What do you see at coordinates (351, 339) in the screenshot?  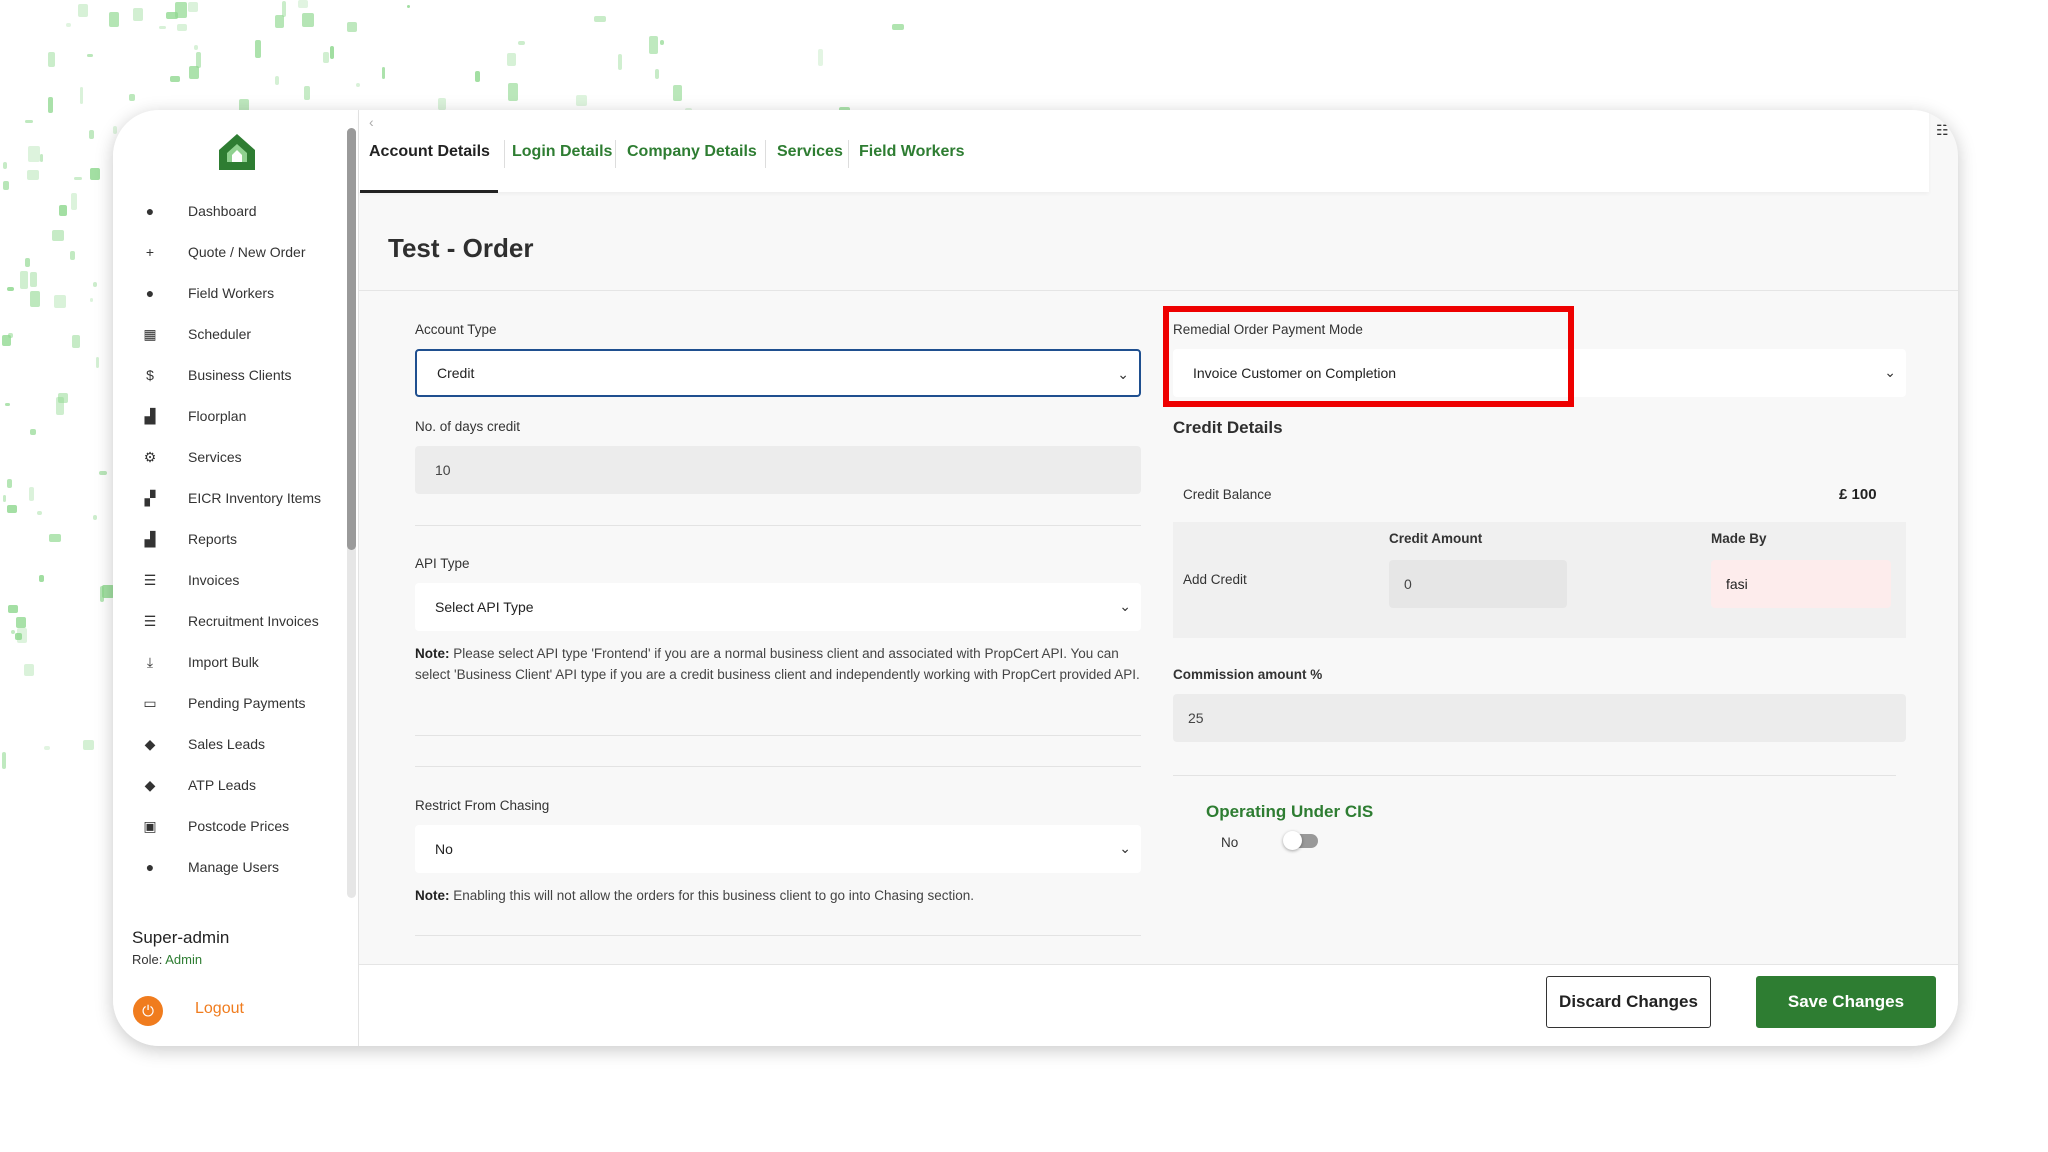 I see `sidebar-scrollbar-thumb` at bounding box center [351, 339].